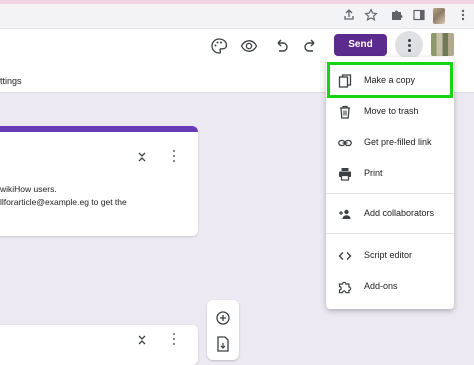 This screenshot has height=365, width=474. Describe the element at coordinates (249, 46) in the screenshot. I see `eye-icon` at that location.